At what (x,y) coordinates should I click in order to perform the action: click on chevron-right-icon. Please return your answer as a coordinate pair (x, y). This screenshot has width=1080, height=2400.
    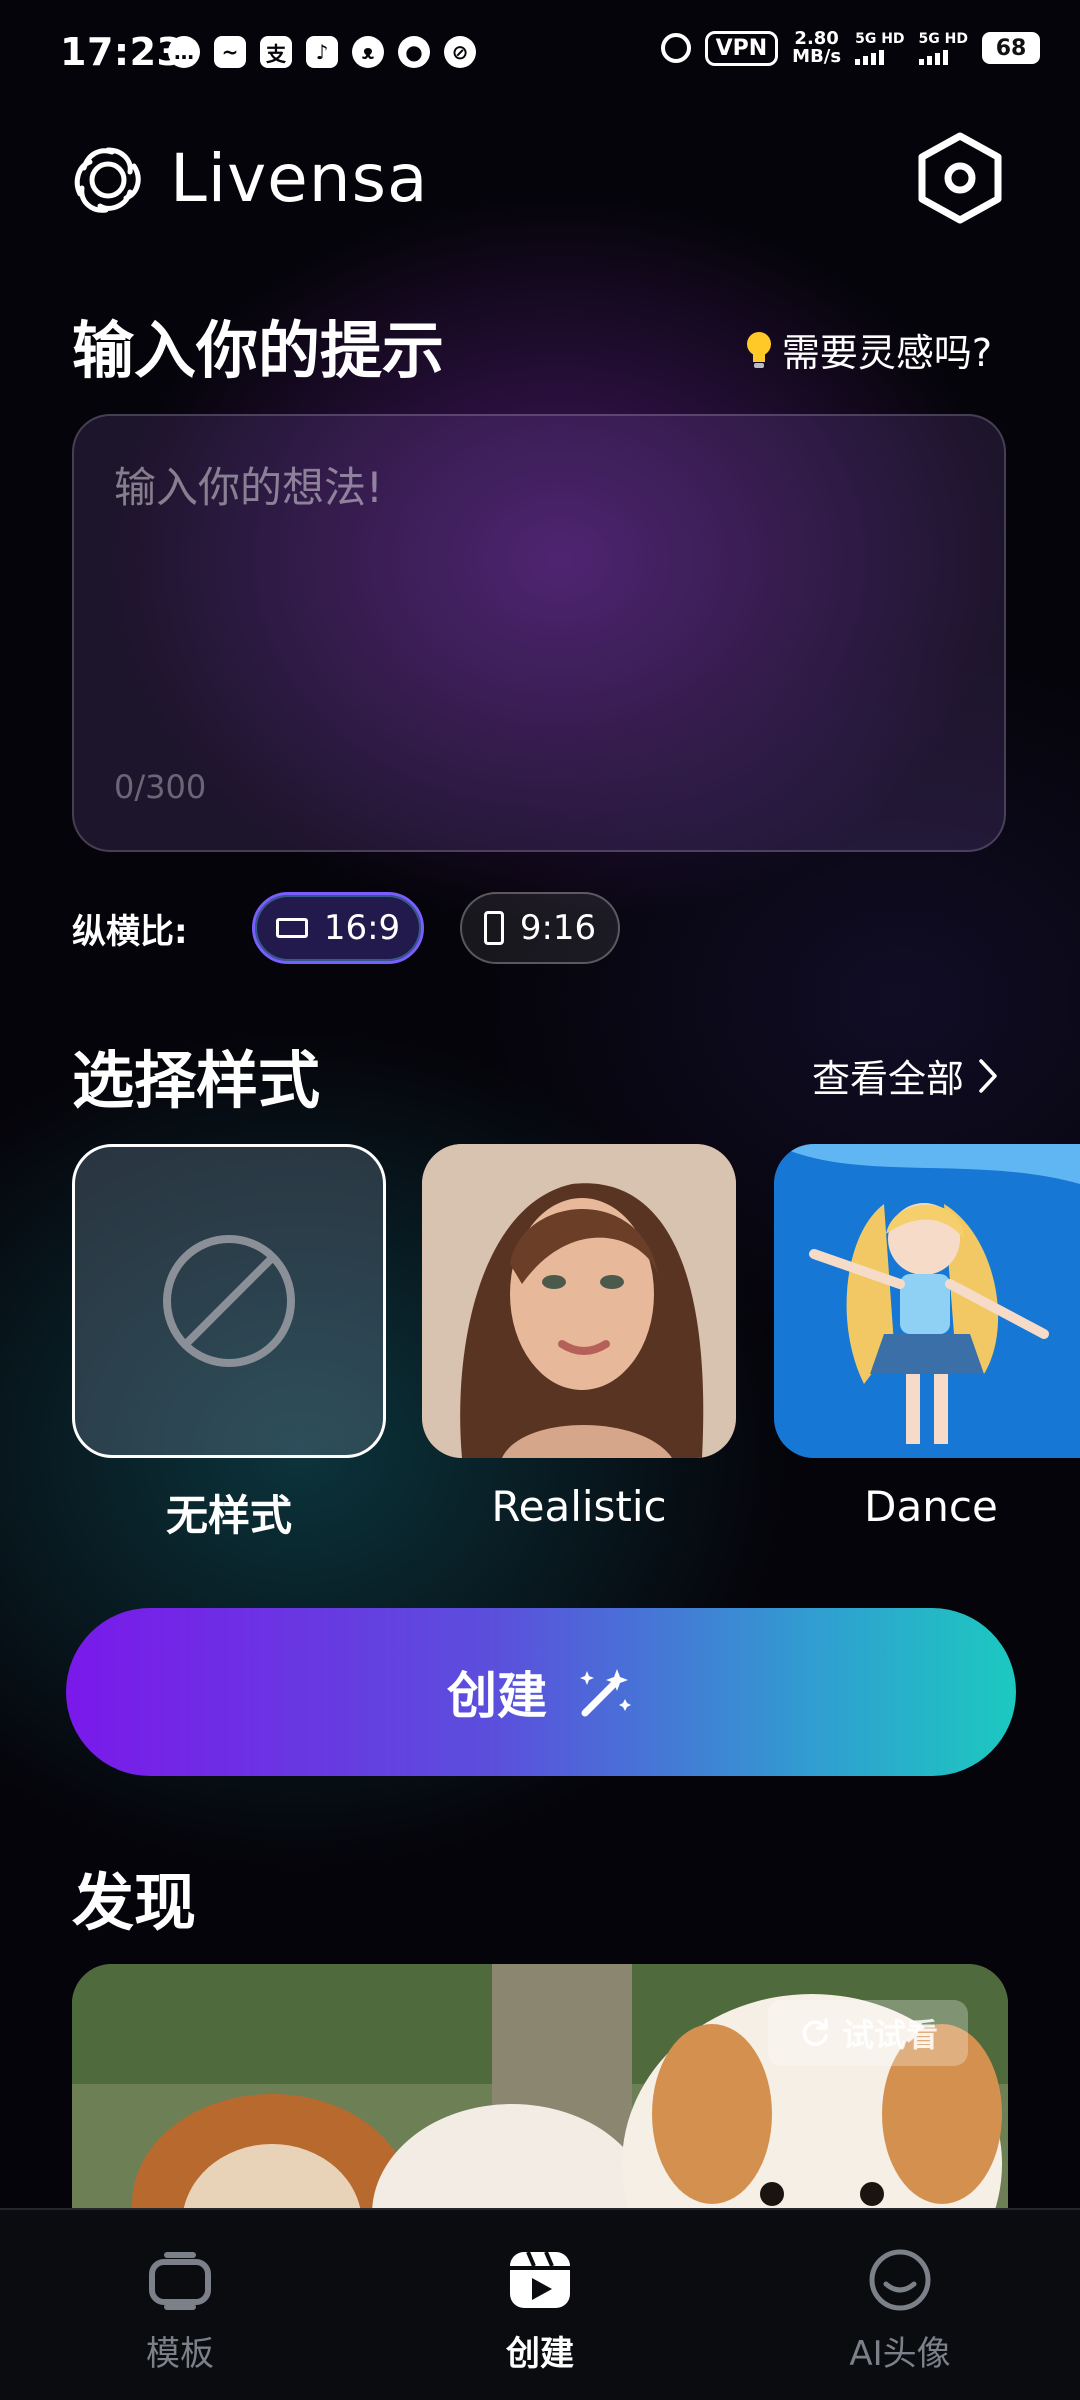
    Looking at the image, I should click on (988, 1075).